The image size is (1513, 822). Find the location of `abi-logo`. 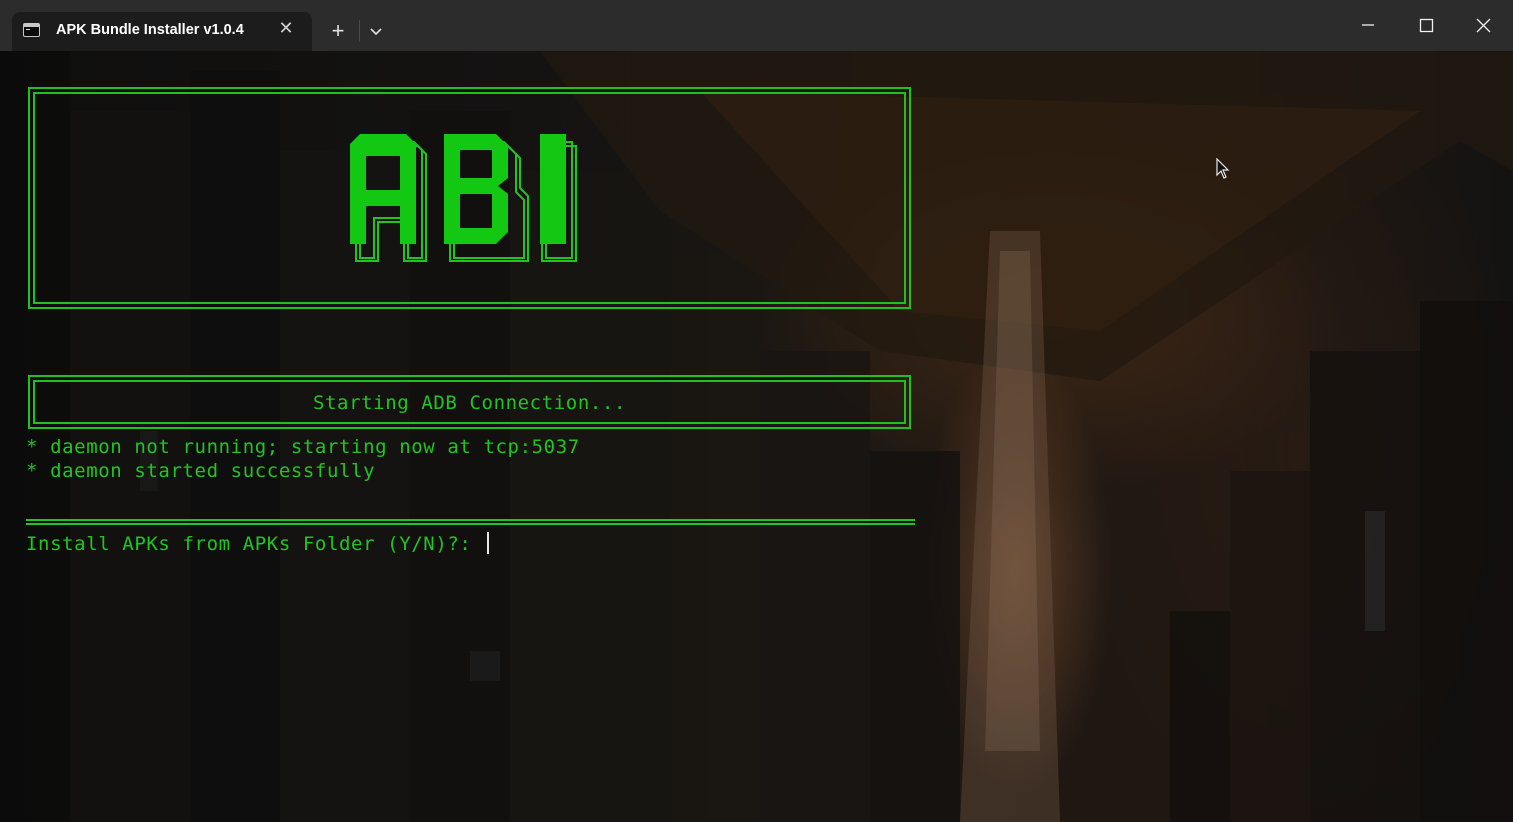

abi-logo is located at coordinates (463, 198).